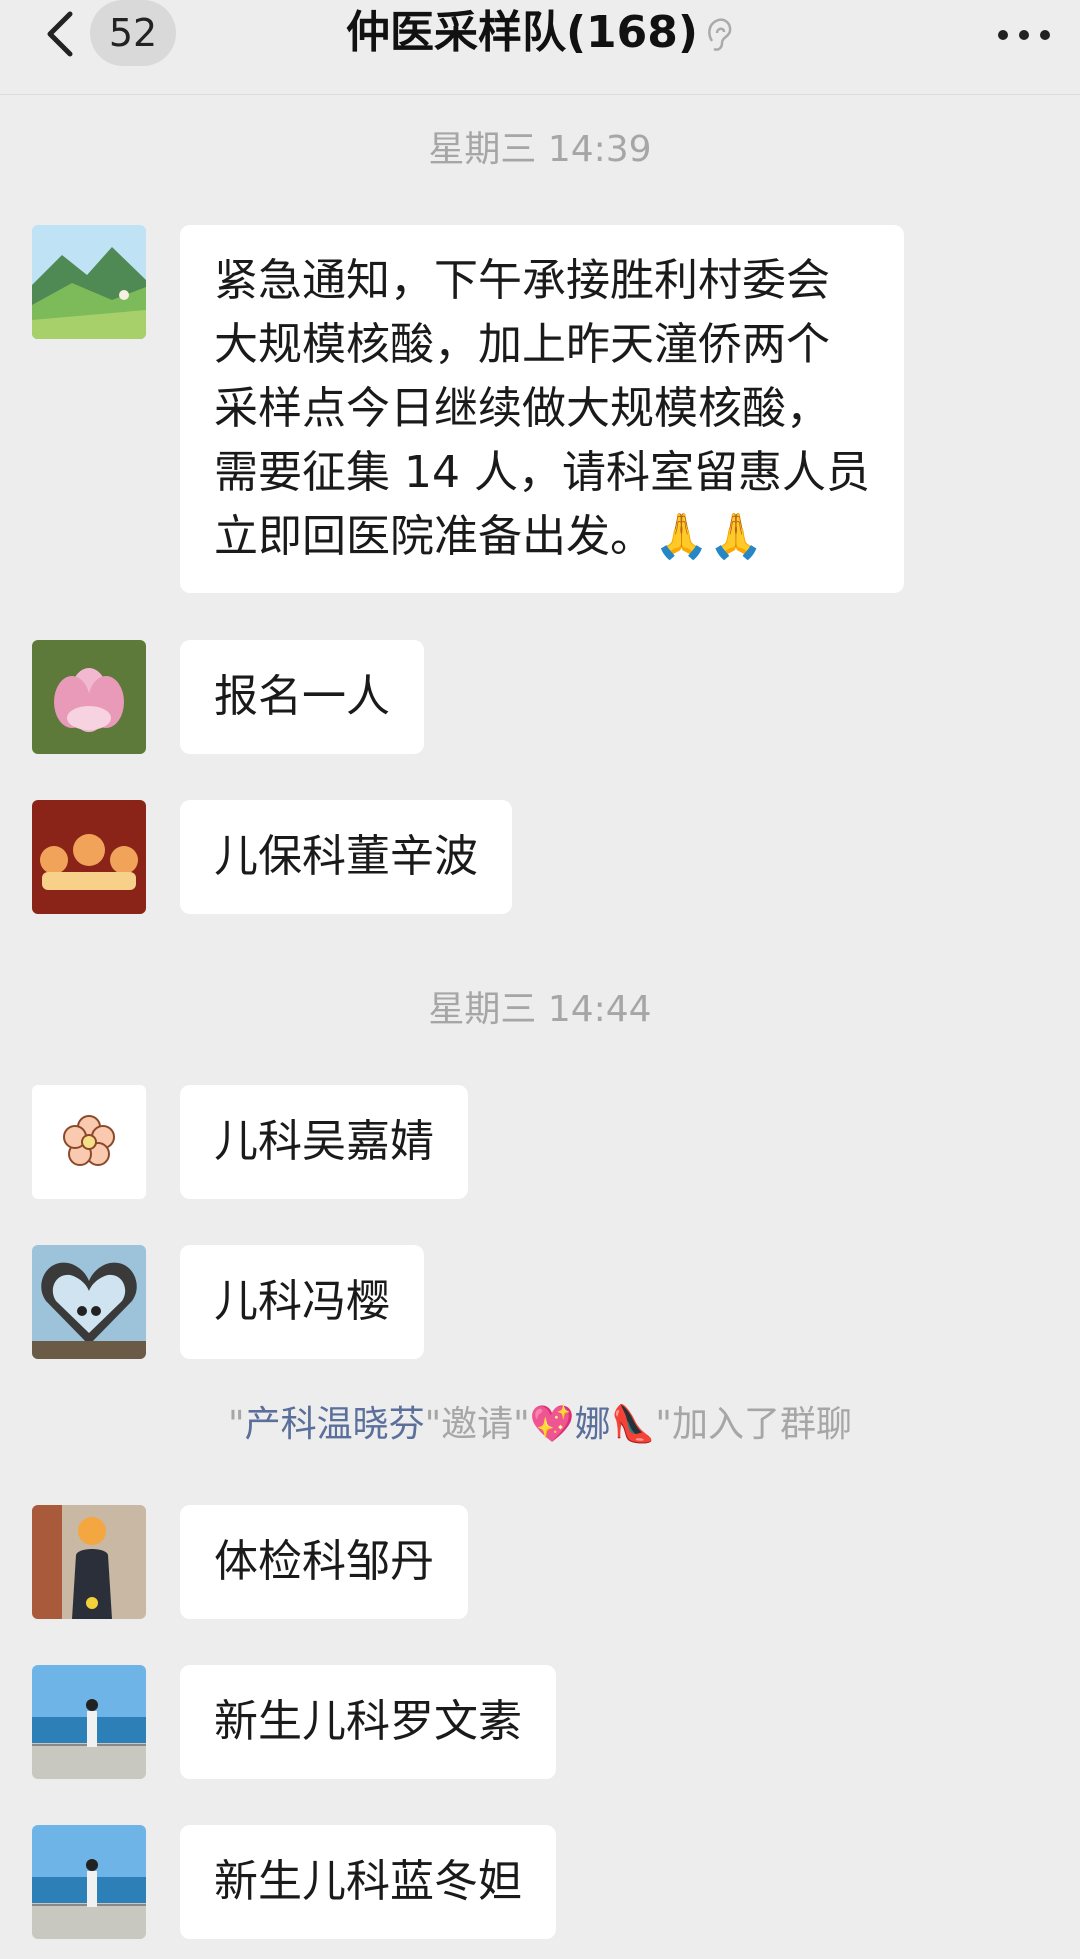  I want to click on message-line: 紧急通知，下午承接胜利村委会, so click(522, 280).